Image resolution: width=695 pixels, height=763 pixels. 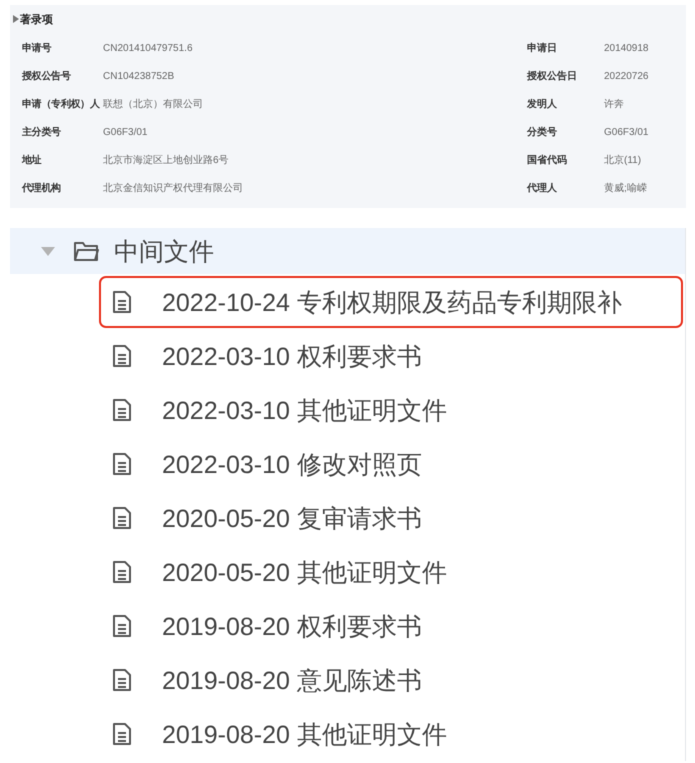 I want to click on field-label: 授权公告日, so click(x=552, y=76).